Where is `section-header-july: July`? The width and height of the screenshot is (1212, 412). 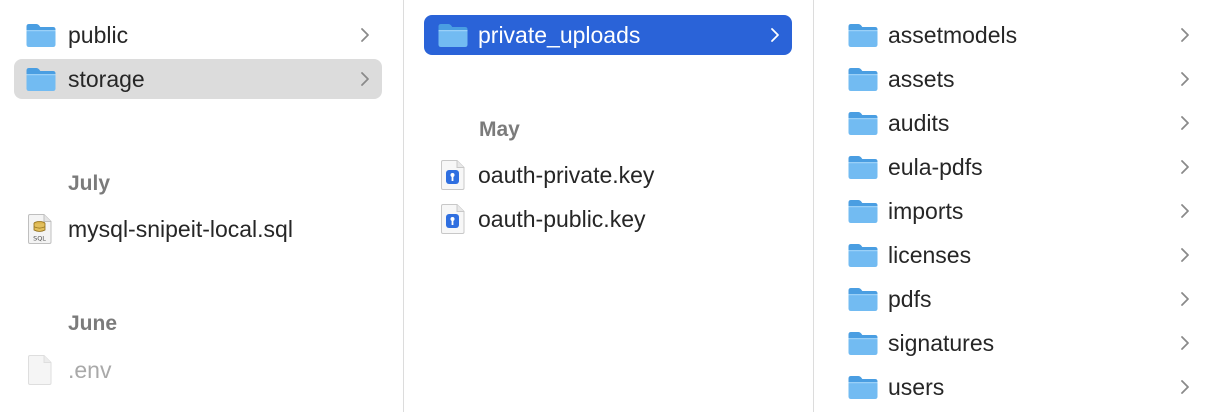 section-header-july: July is located at coordinates (89, 183).